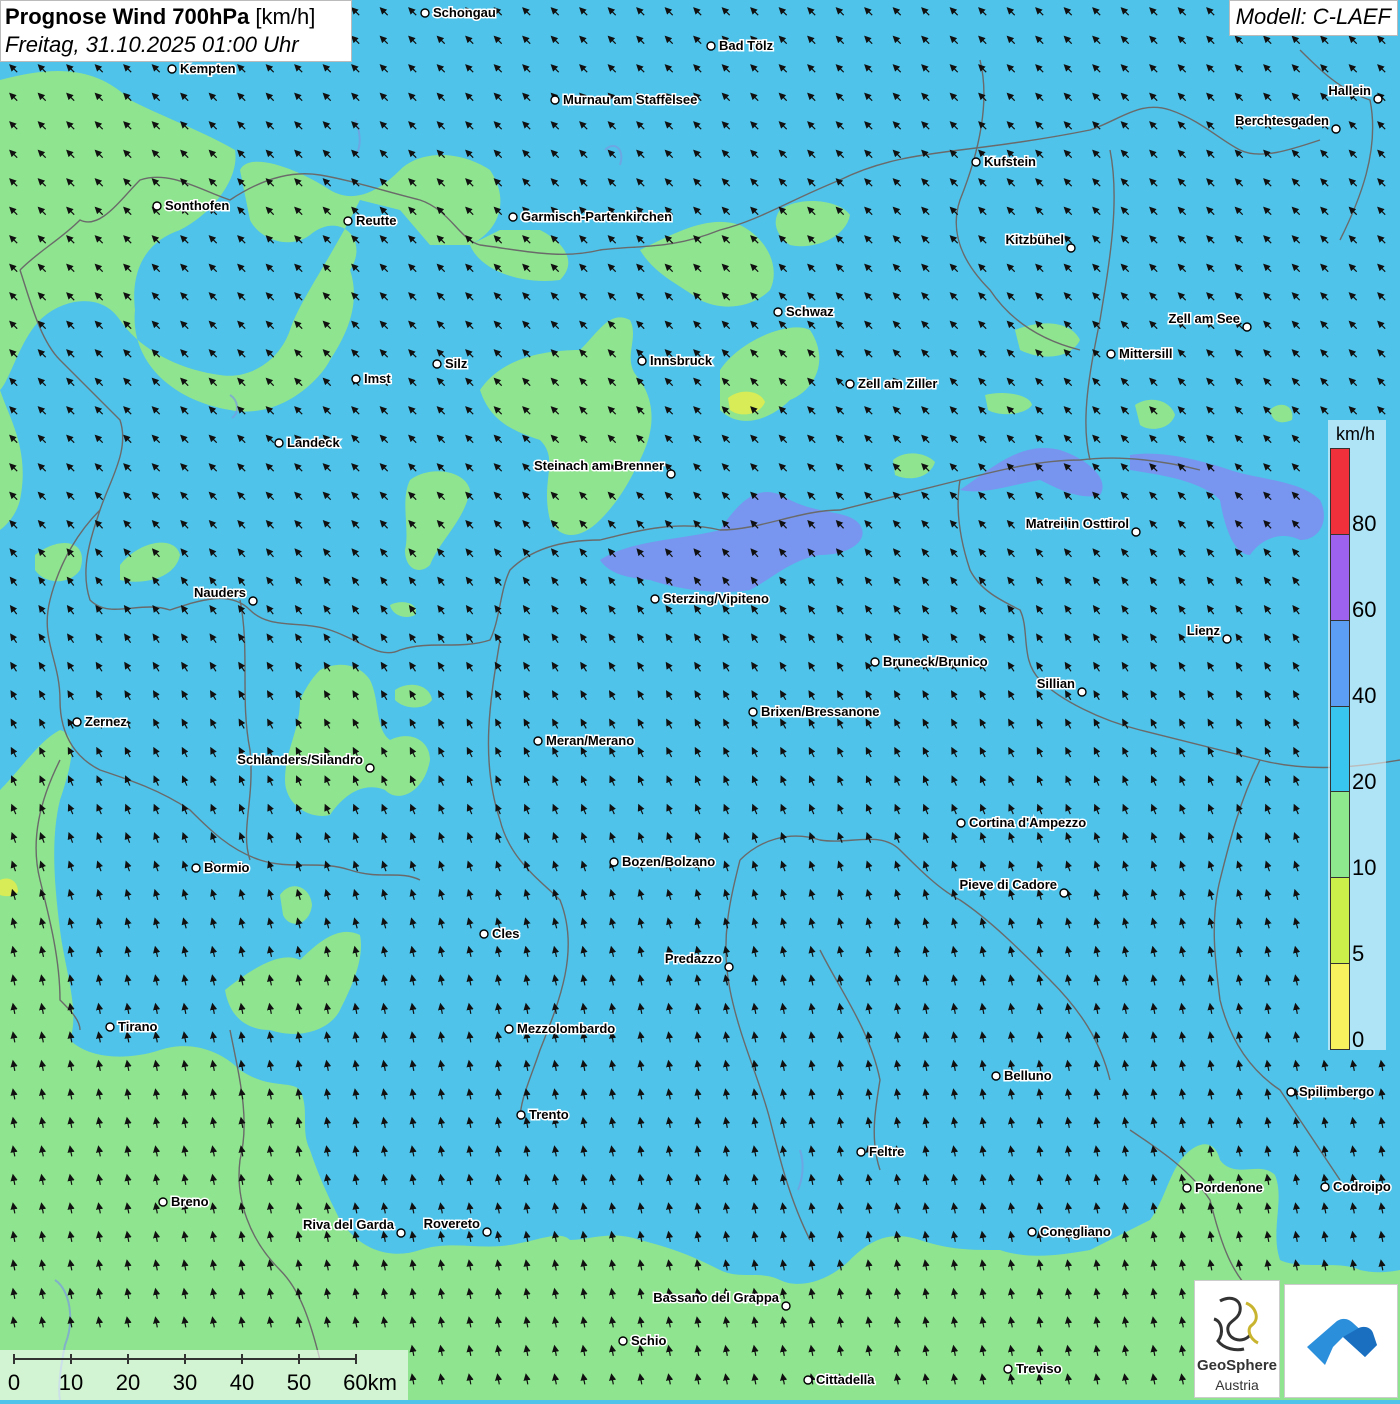 The width and height of the screenshot is (1400, 1404). I want to click on city-label: Tirano, so click(138, 1026).